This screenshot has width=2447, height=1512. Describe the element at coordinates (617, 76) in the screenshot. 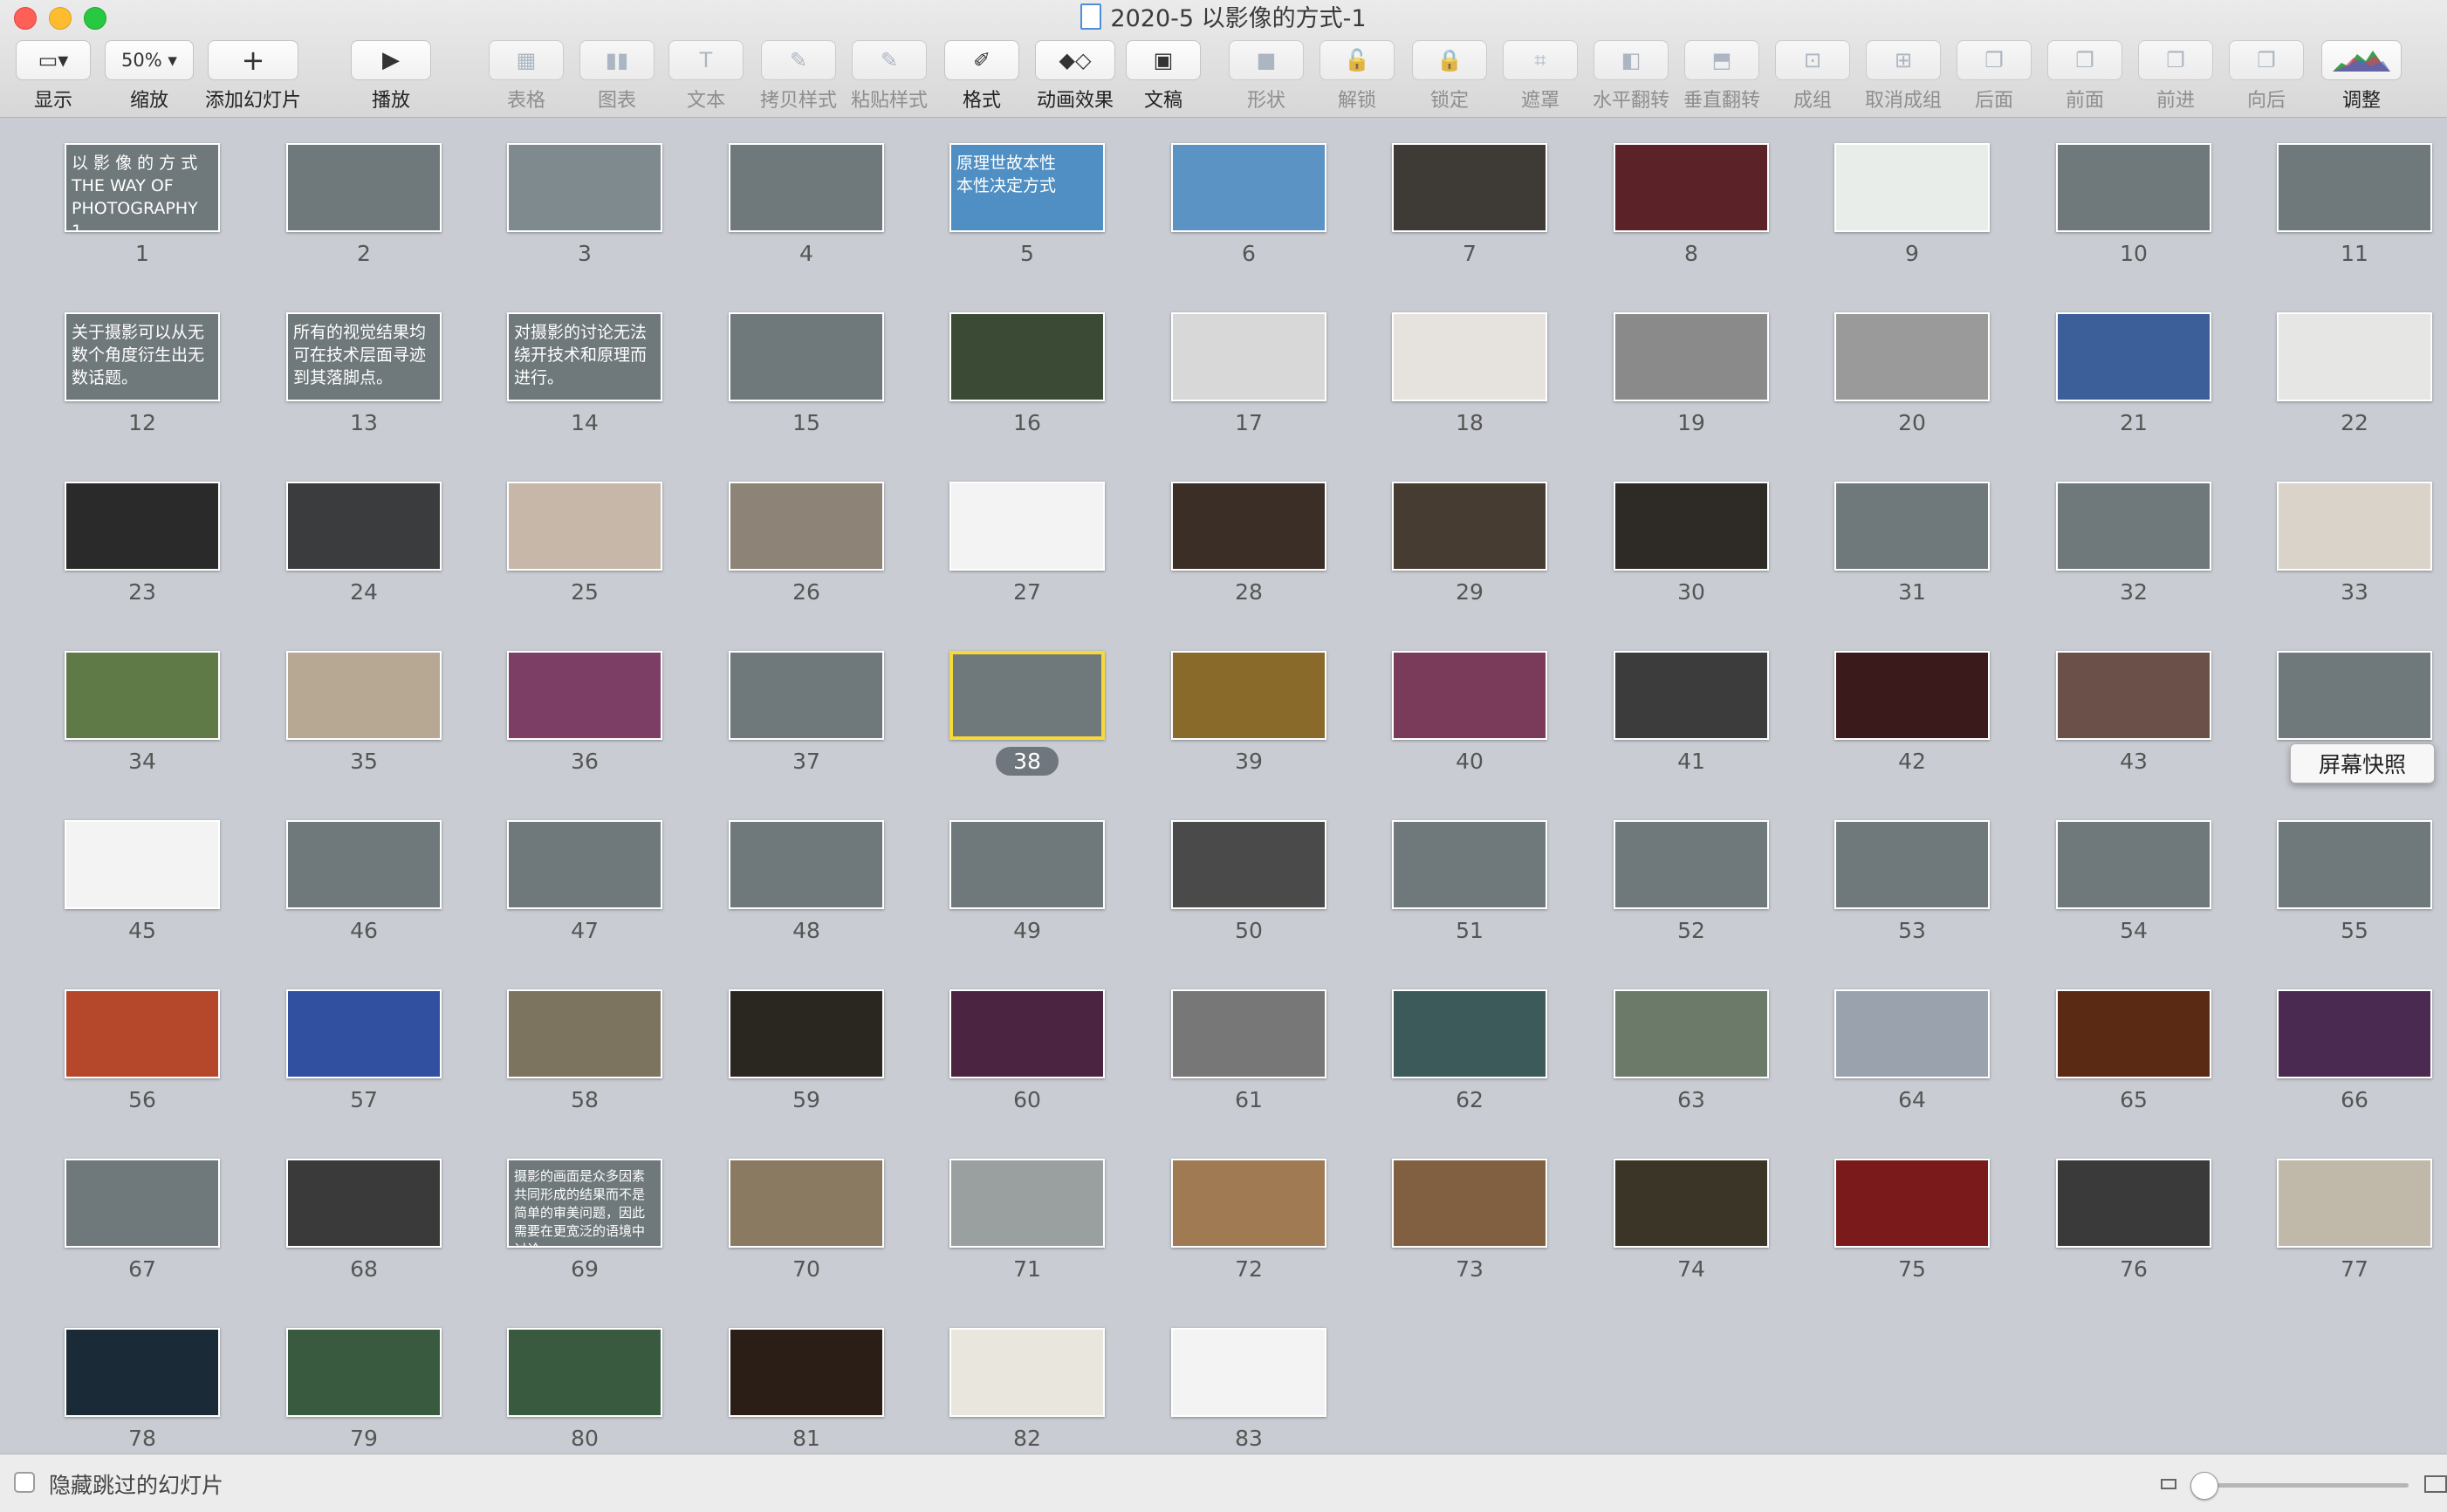

I see `chart-button: ▮▮ 图表` at that location.